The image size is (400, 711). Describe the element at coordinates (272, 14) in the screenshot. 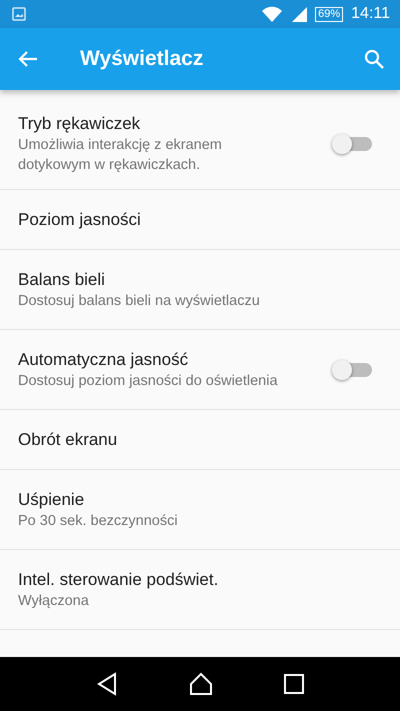

I see `wifi-icon` at that location.